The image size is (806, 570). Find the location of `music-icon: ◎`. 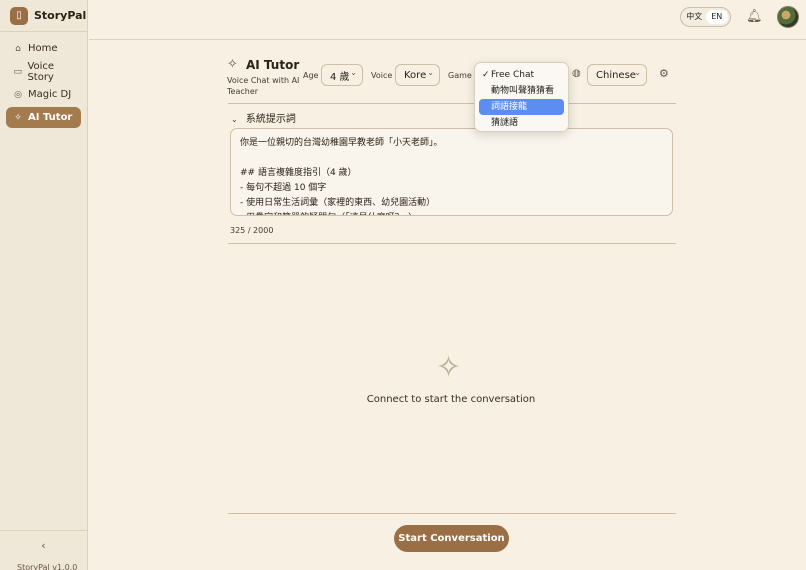

music-icon: ◎ is located at coordinates (18, 94).